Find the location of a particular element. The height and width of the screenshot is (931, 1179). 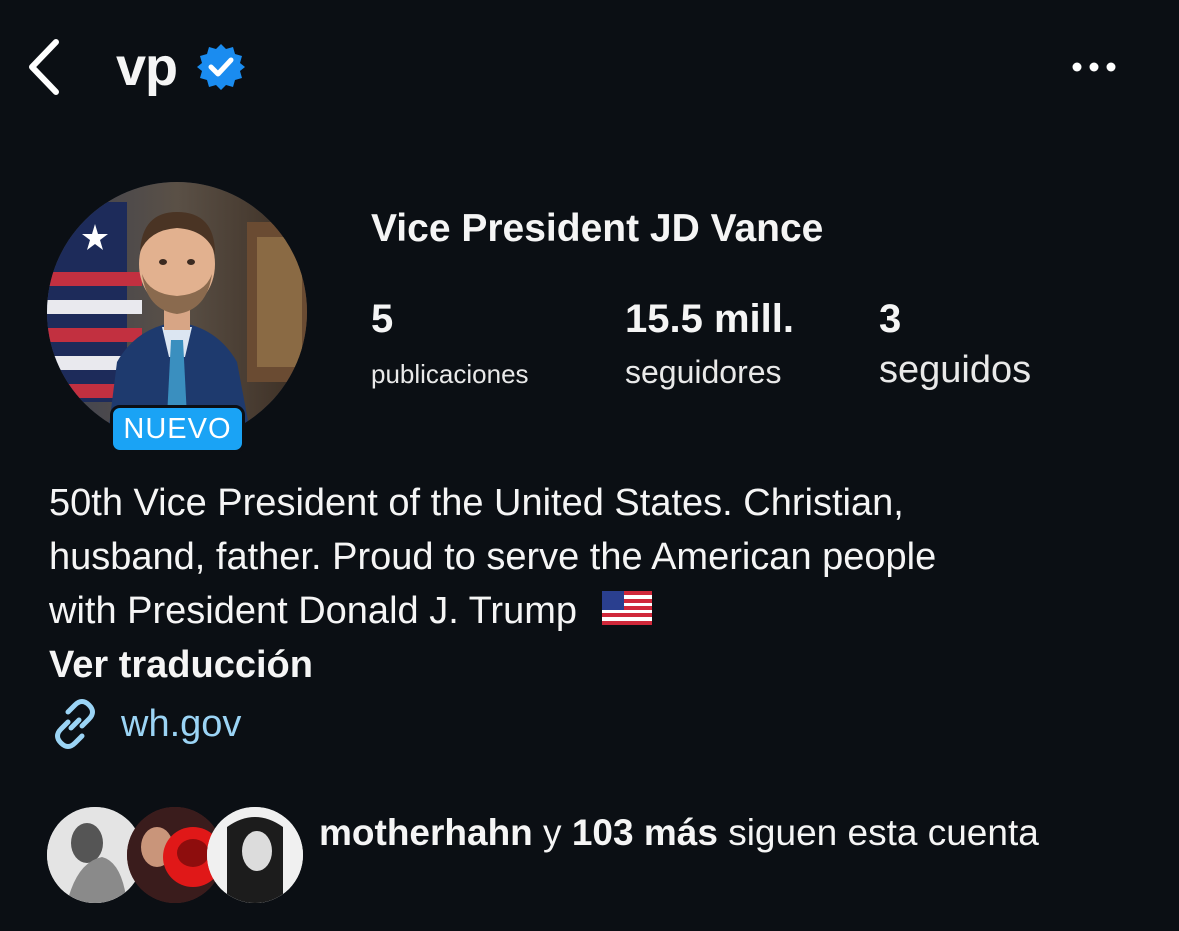

chevron-left-icon is located at coordinates (44, 67).